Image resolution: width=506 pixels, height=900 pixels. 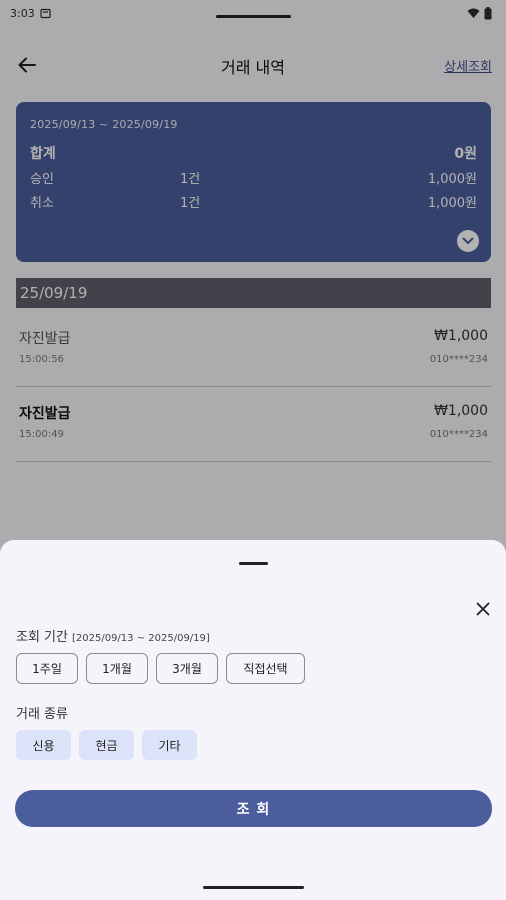 What do you see at coordinates (43, 745) in the screenshot?
I see `type-chip-credit: 신용` at bounding box center [43, 745].